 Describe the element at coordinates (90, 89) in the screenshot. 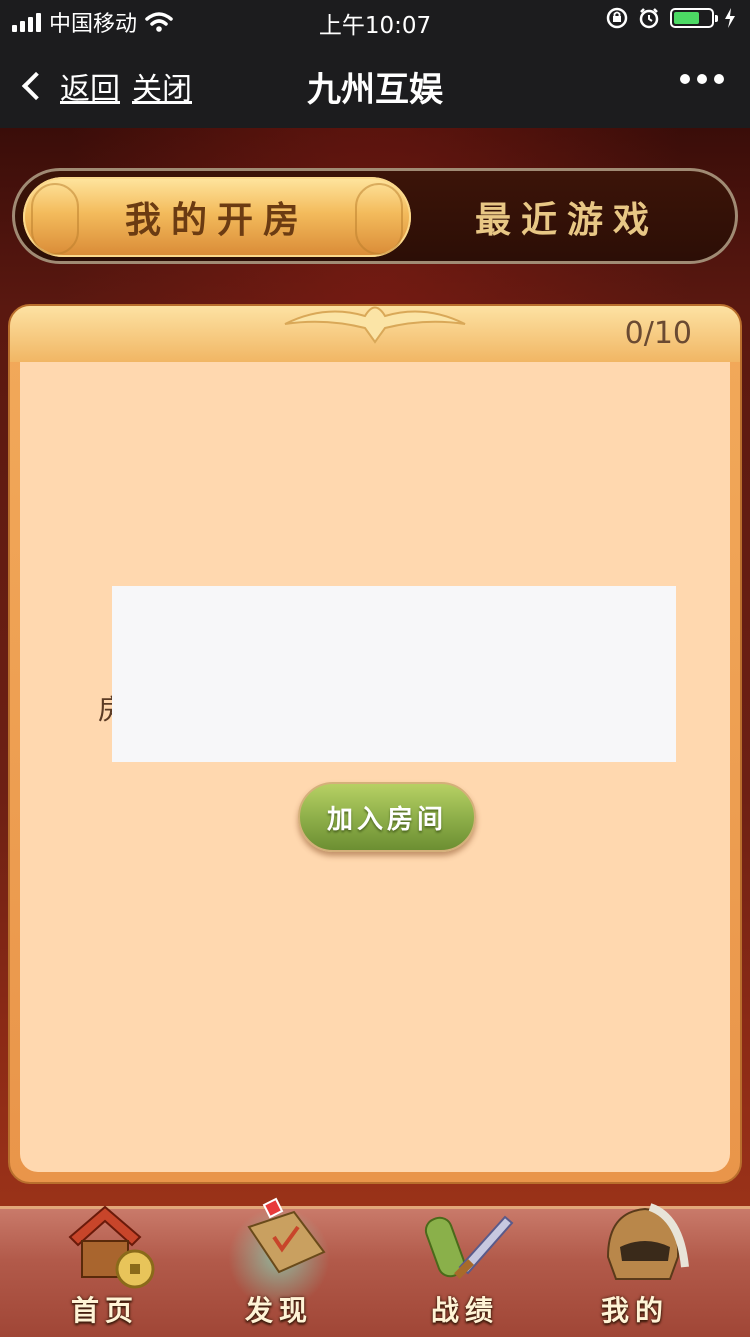

I see `back-label: 返回` at that location.